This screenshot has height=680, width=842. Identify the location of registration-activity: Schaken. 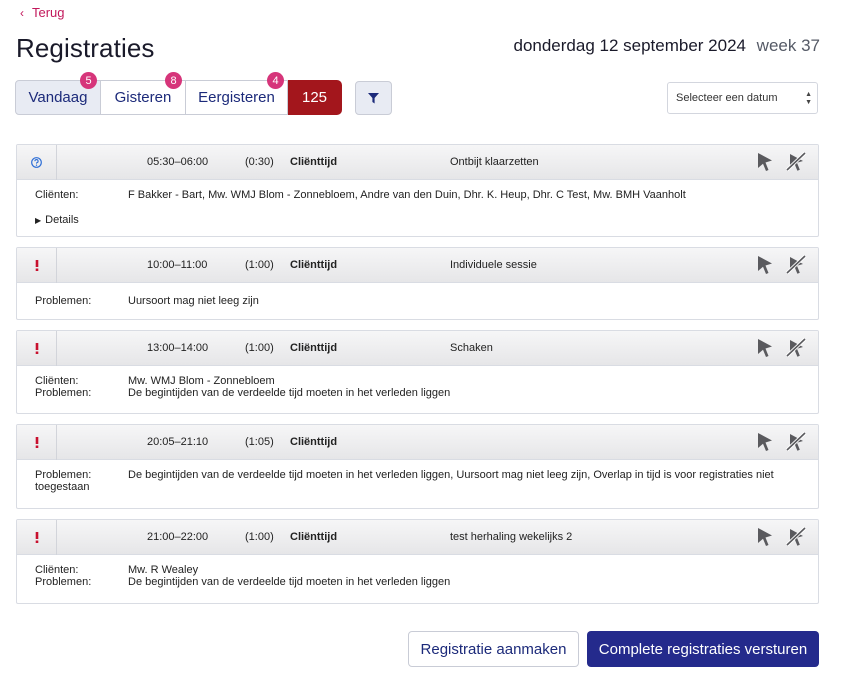
(471, 348).